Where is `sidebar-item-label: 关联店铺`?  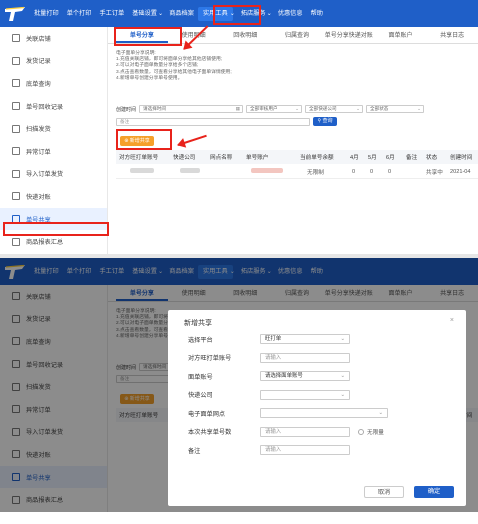
sidebar-item-label: 关联店铺 is located at coordinates (38, 39).